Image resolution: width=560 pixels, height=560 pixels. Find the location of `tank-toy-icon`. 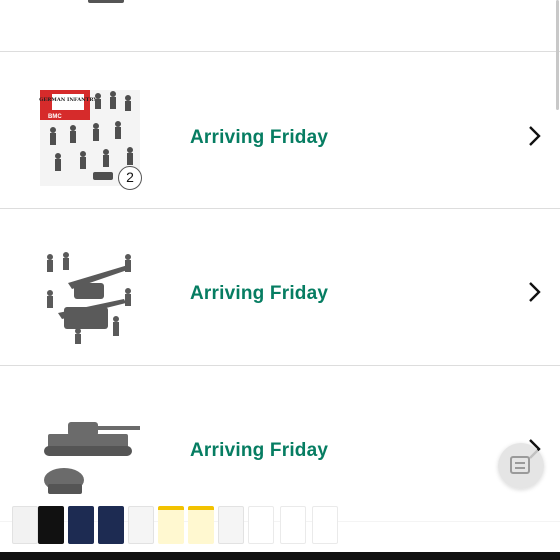

tank-toy-icon is located at coordinates (106, 1).